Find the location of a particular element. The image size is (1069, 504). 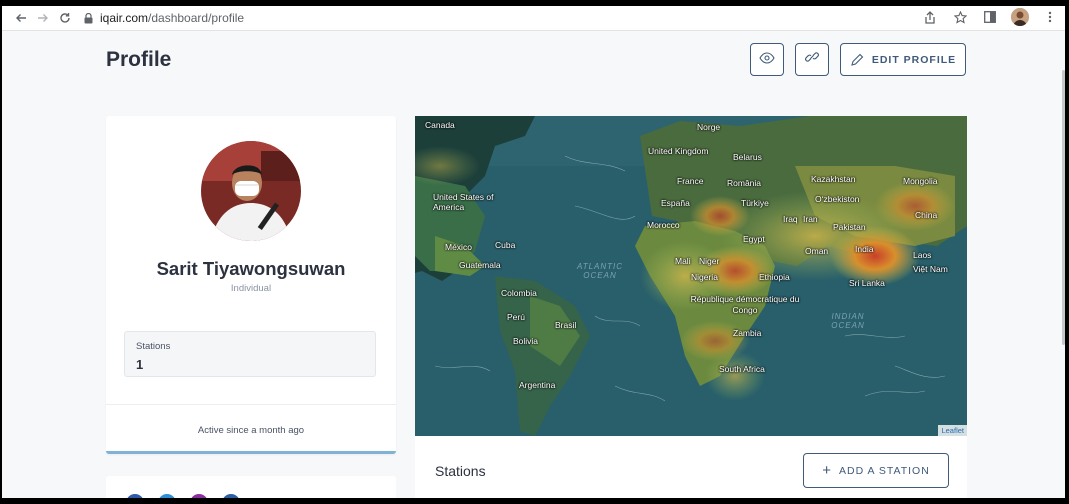

page-title: Profile is located at coordinates (139, 59).